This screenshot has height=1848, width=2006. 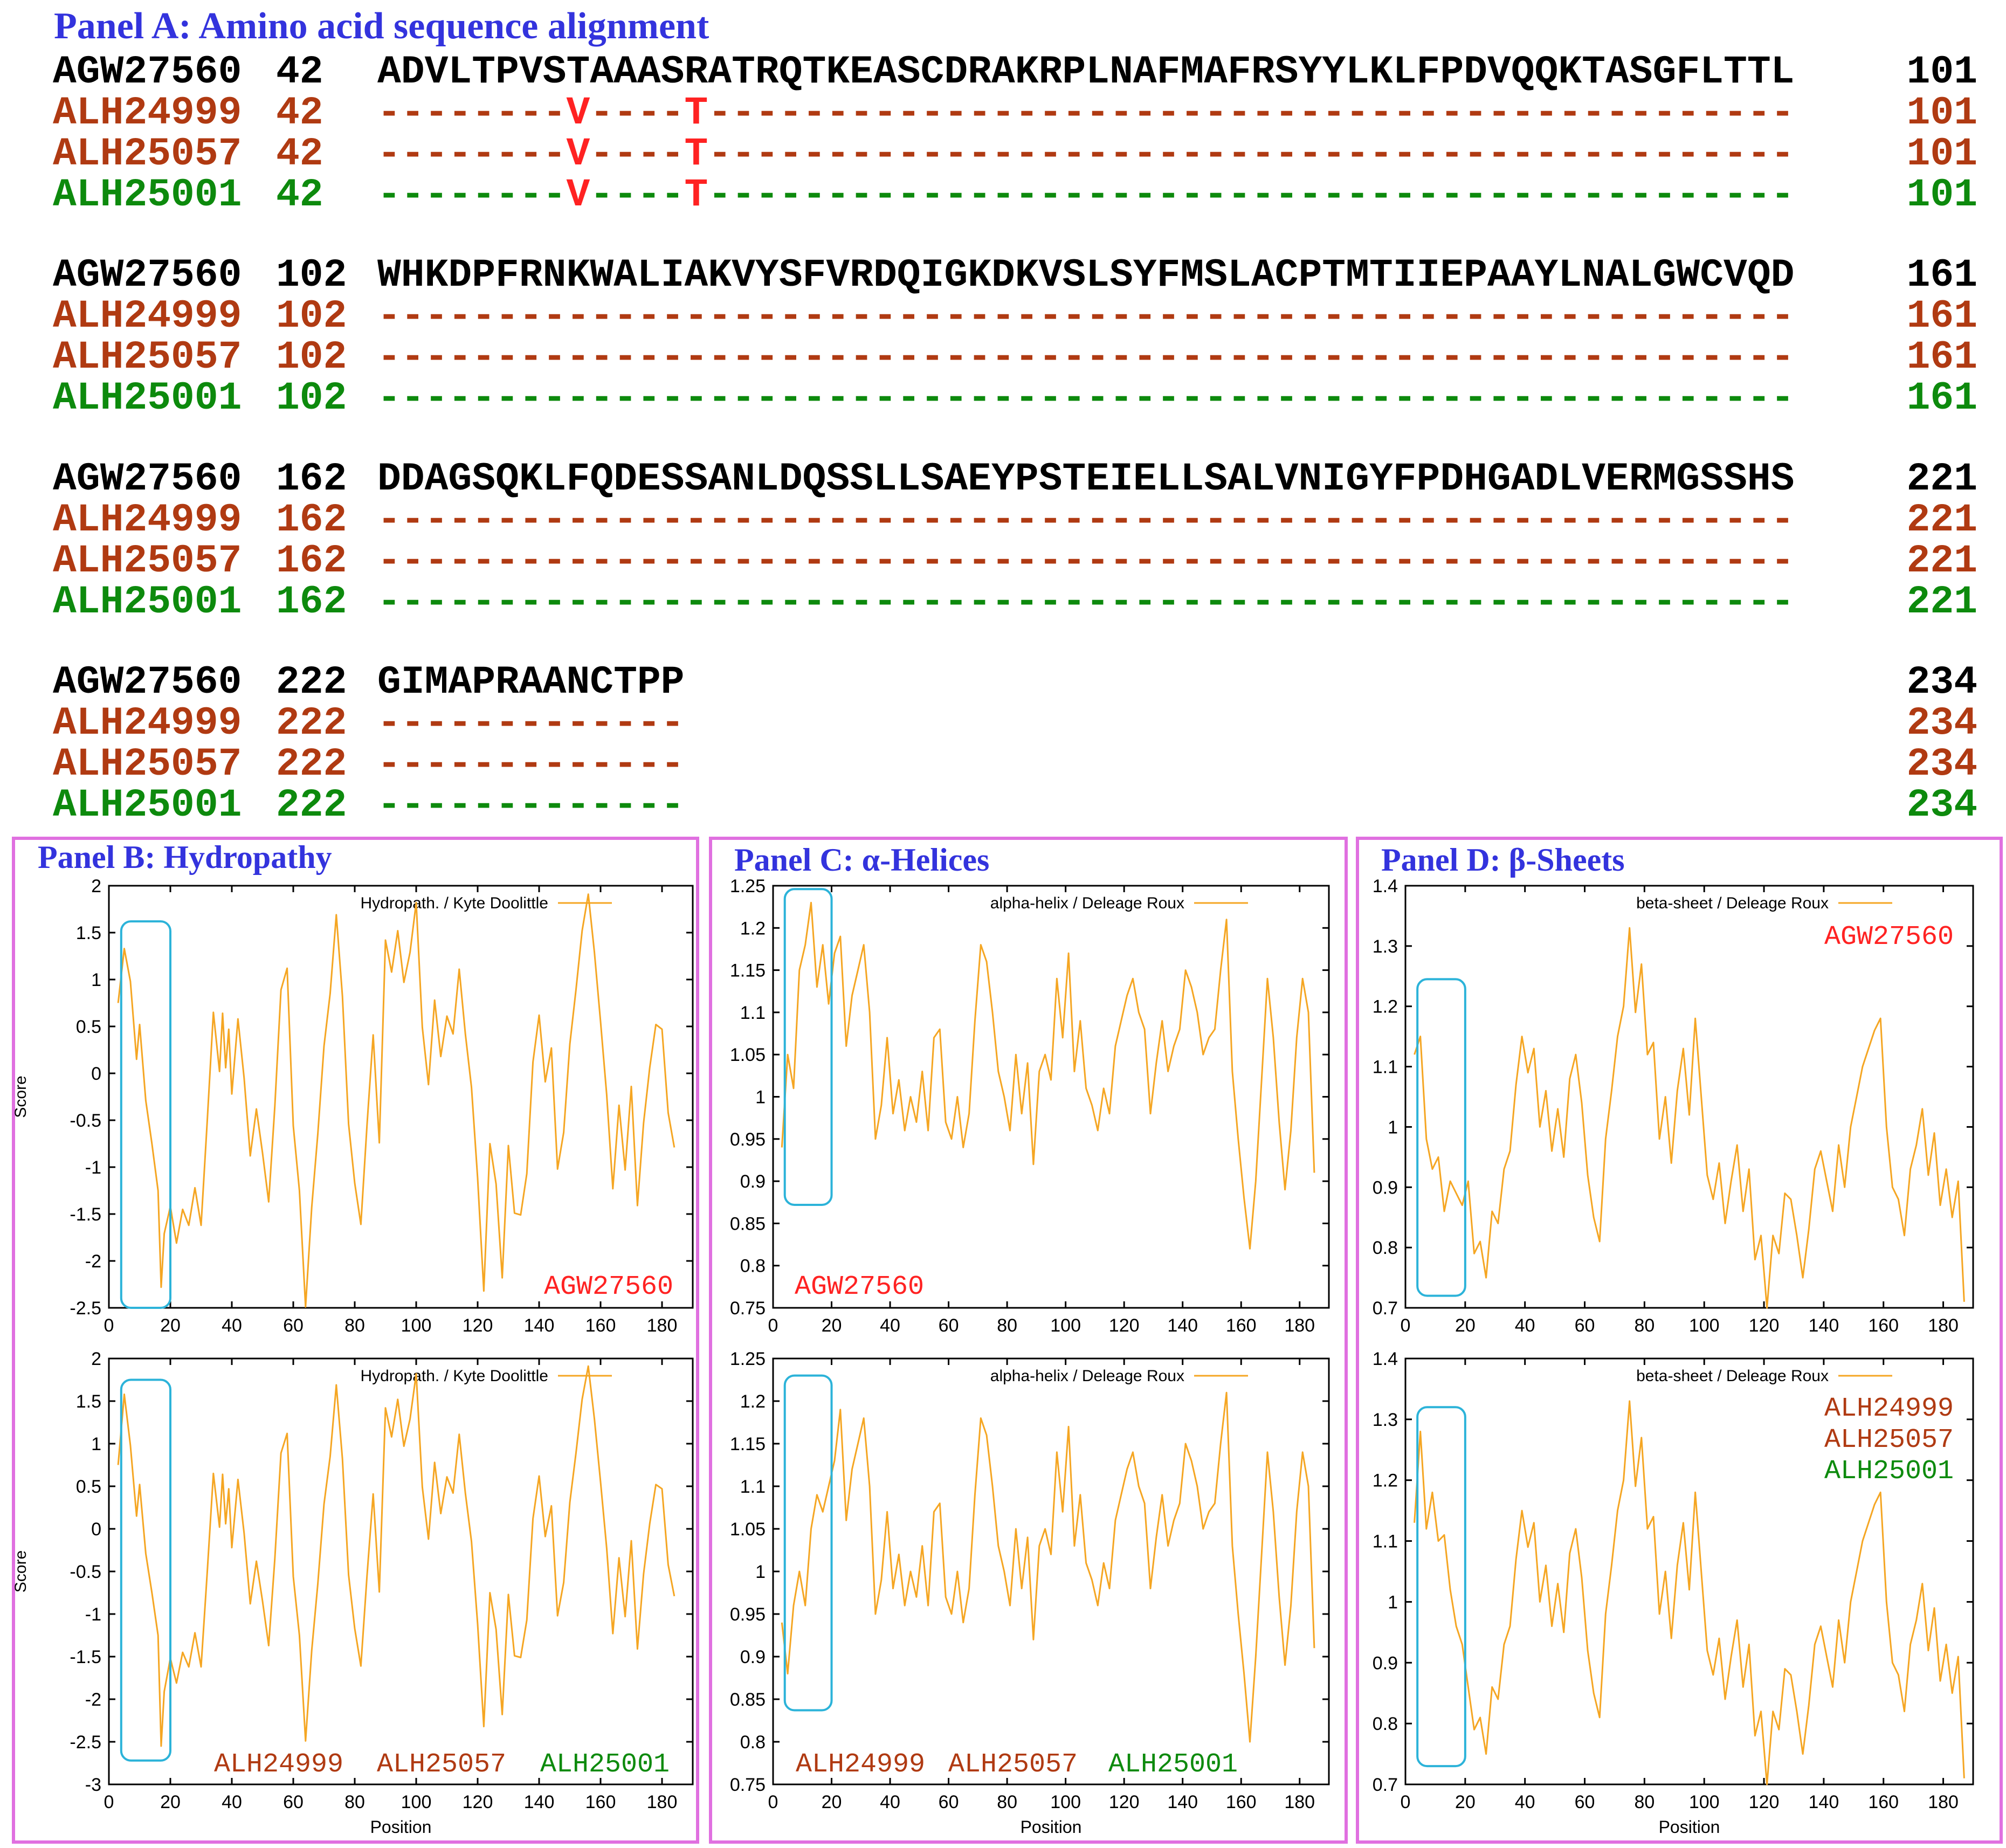 I want to click on y-tick-label: 0.85, so click(x=748, y=1223).